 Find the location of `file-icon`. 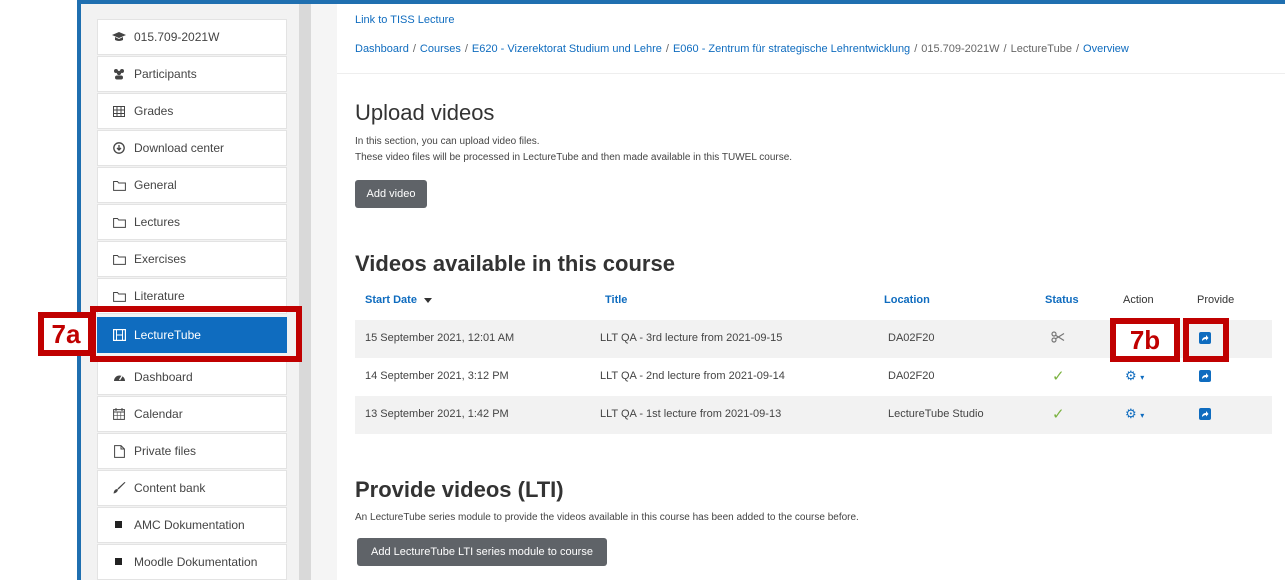

file-icon is located at coordinates (119, 451).